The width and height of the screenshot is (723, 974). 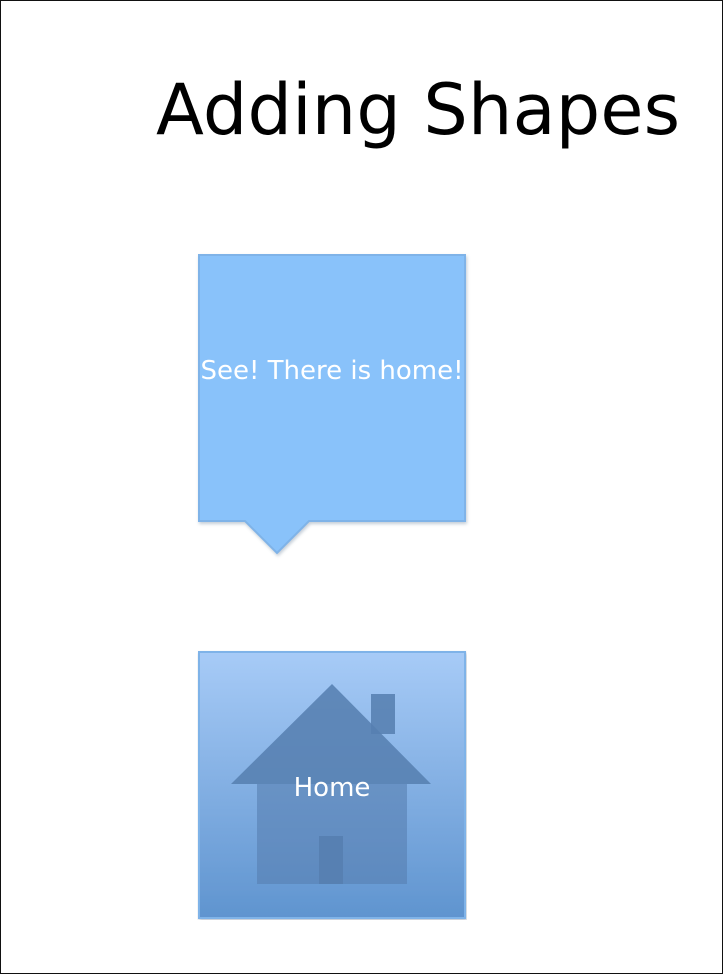 I want to click on callout-text: See! There is home!, so click(x=332, y=371).